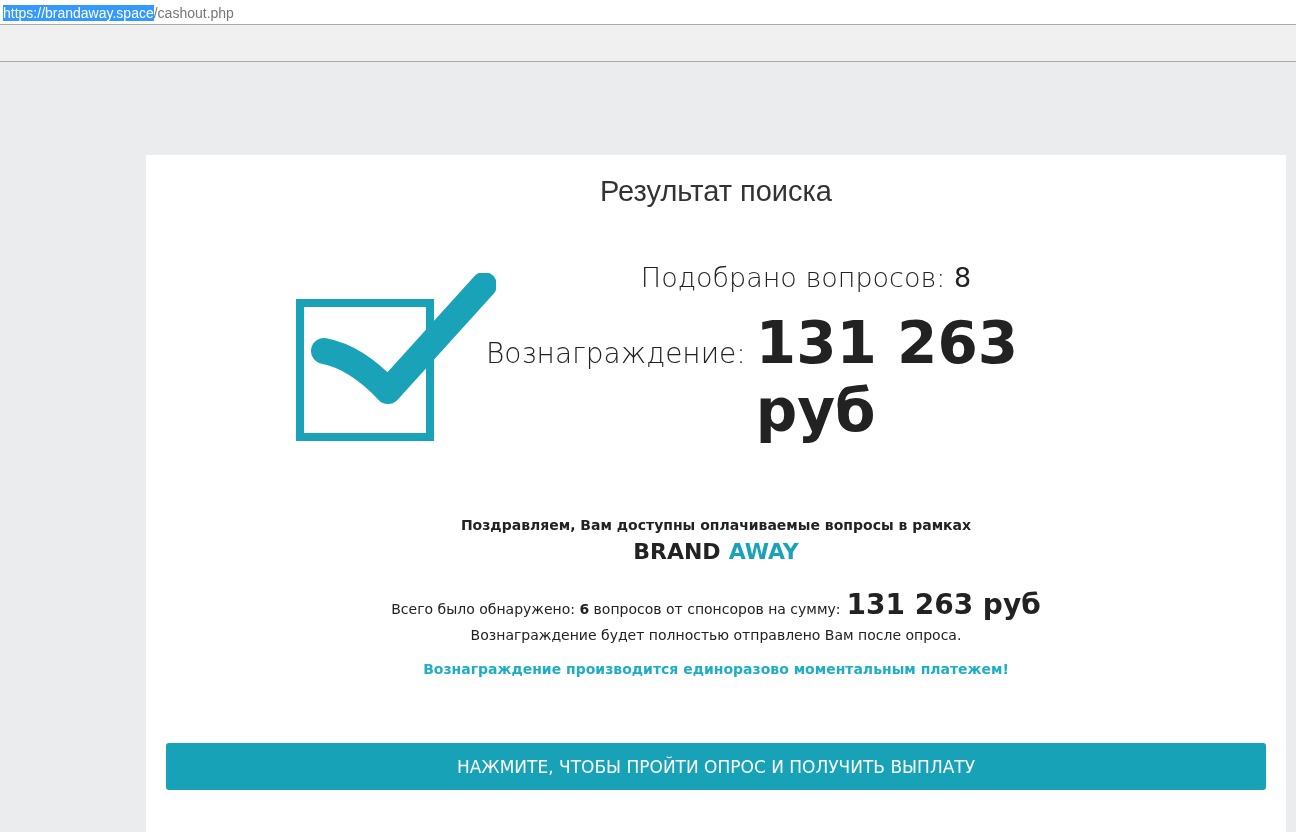  What do you see at coordinates (648, 12) in the screenshot?
I see `address-bar: https://brandaway.space/cashout.php` at bounding box center [648, 12].